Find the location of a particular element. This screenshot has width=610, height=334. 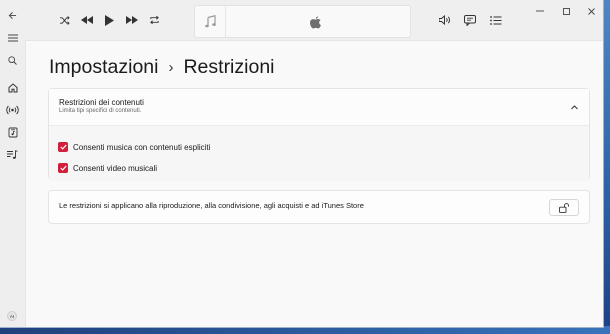

avatar: AI is located at coordinates (12, 316).